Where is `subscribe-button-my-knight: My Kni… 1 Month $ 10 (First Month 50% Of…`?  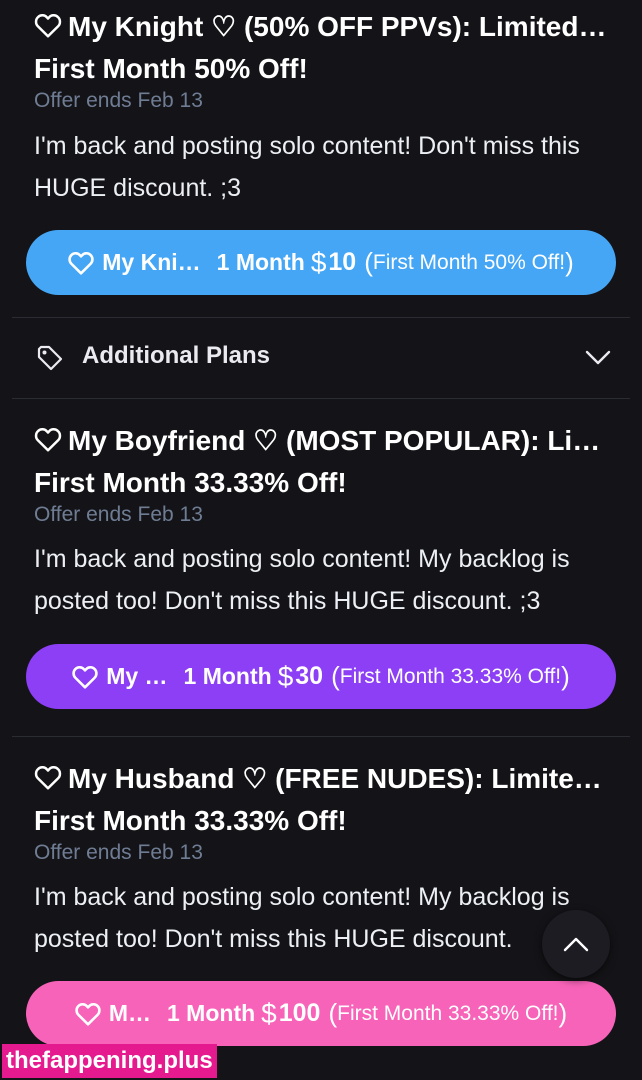
subscribe-button-my-knight: My Kni… 1 Month $ 10 (First Month 50% Of… is located at coordinates (321, 262).